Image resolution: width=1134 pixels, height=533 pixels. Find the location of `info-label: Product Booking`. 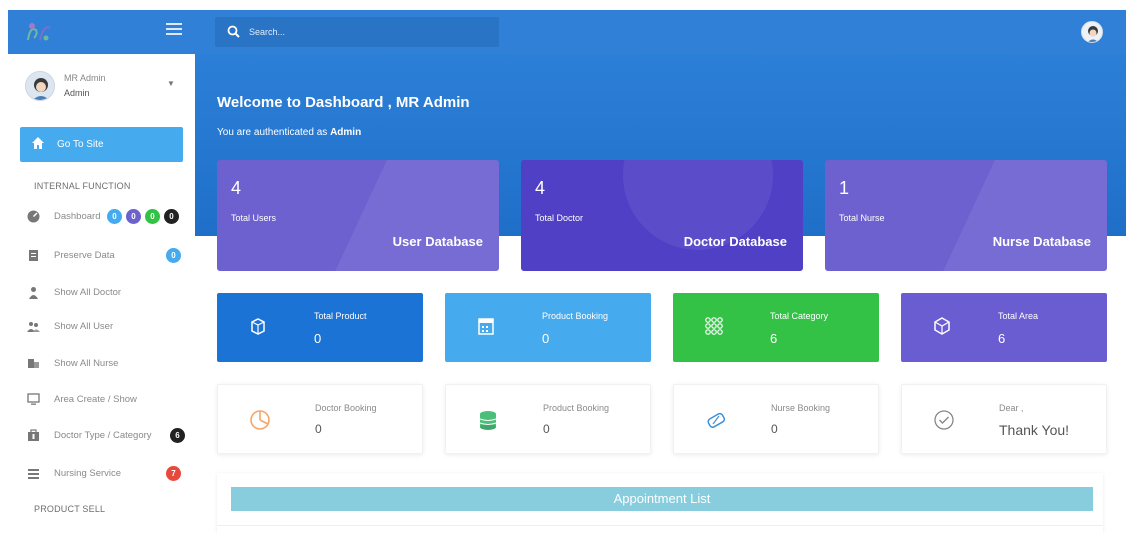

info-label: Product Booking is located at coordinates (576, 408).